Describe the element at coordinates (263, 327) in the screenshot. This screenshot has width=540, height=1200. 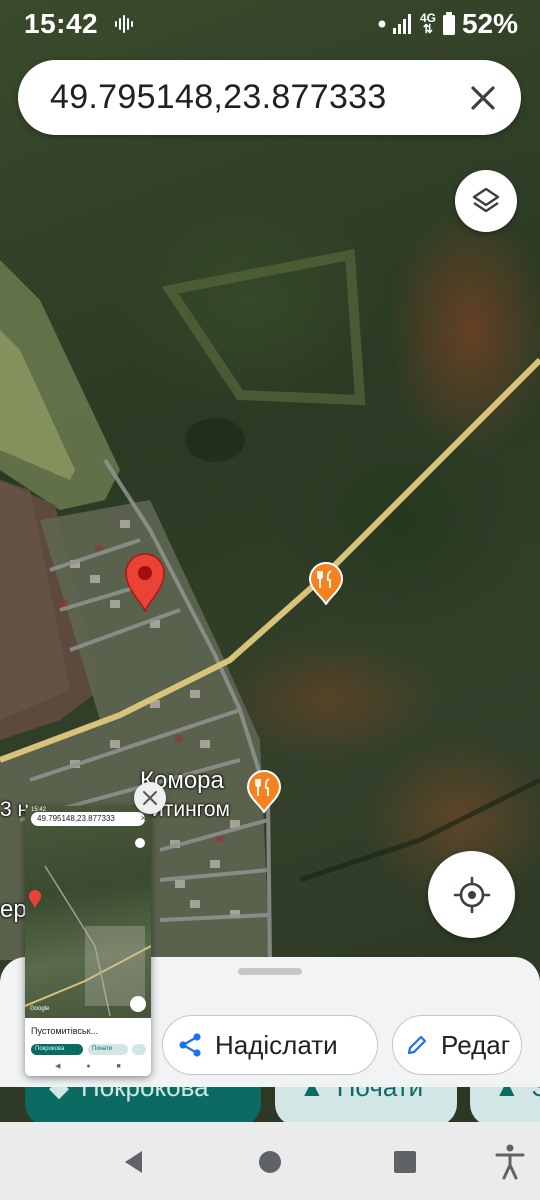
I see `forest-clearing` at that location.